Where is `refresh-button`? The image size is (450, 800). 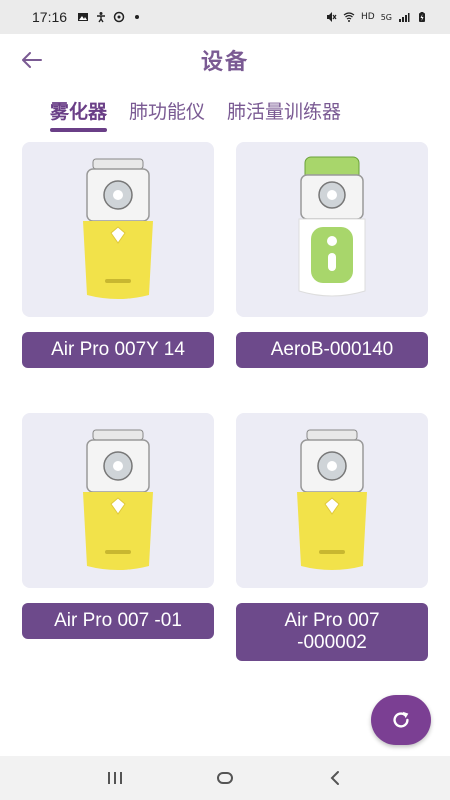 refresh-button is located at coordinates (401, 720).